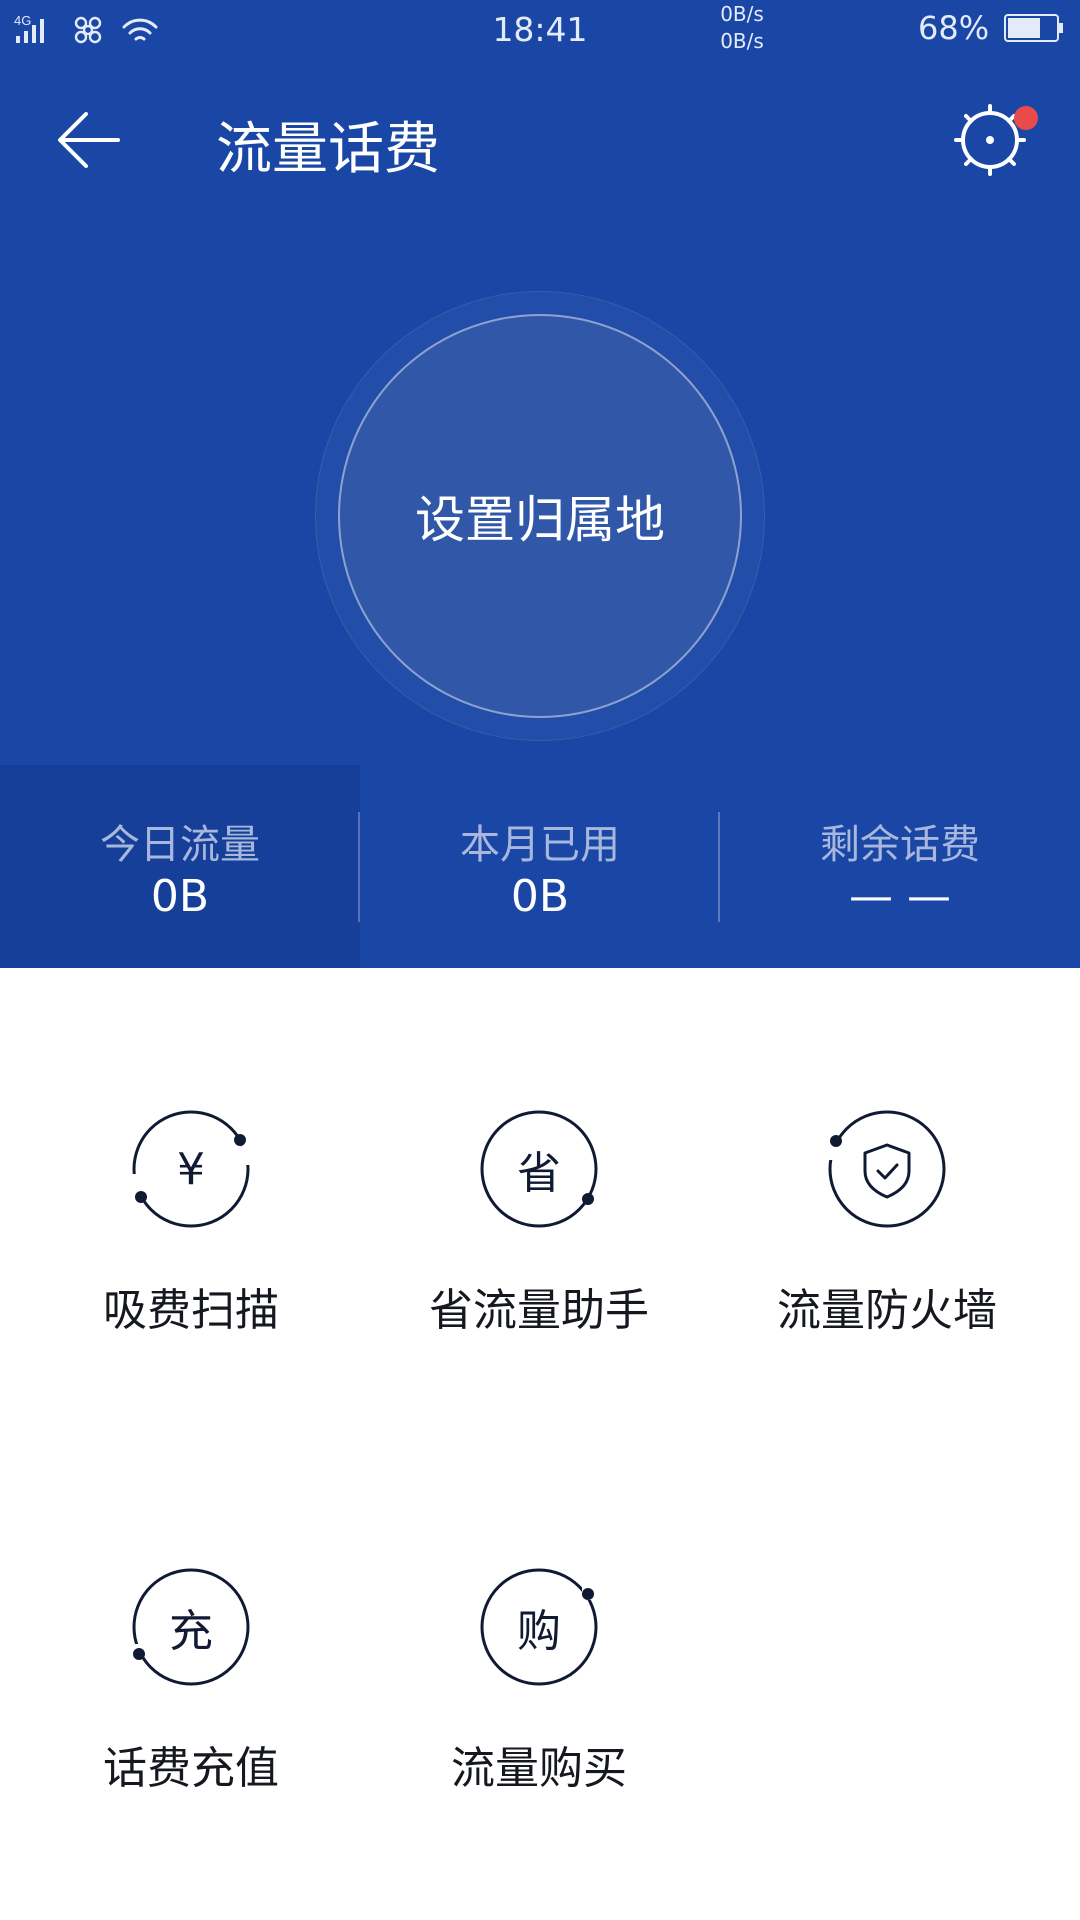 Image resolution: width=1080 pixels, height=1920 pixels. I want to click on stat-month-used: 本月已用 0B, so click(540, 866).